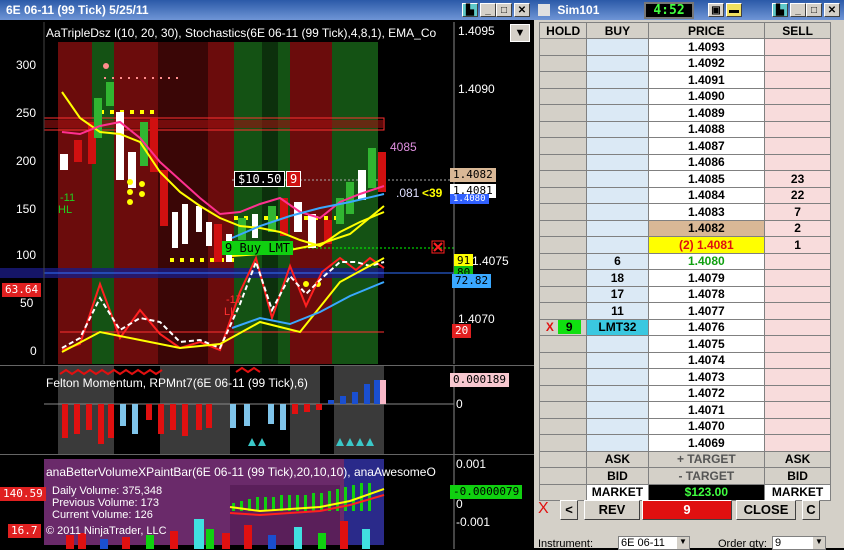 The width and height of the screenshot is (844, 550). I want to click on bid-left-button: BID, so click(617, 476).